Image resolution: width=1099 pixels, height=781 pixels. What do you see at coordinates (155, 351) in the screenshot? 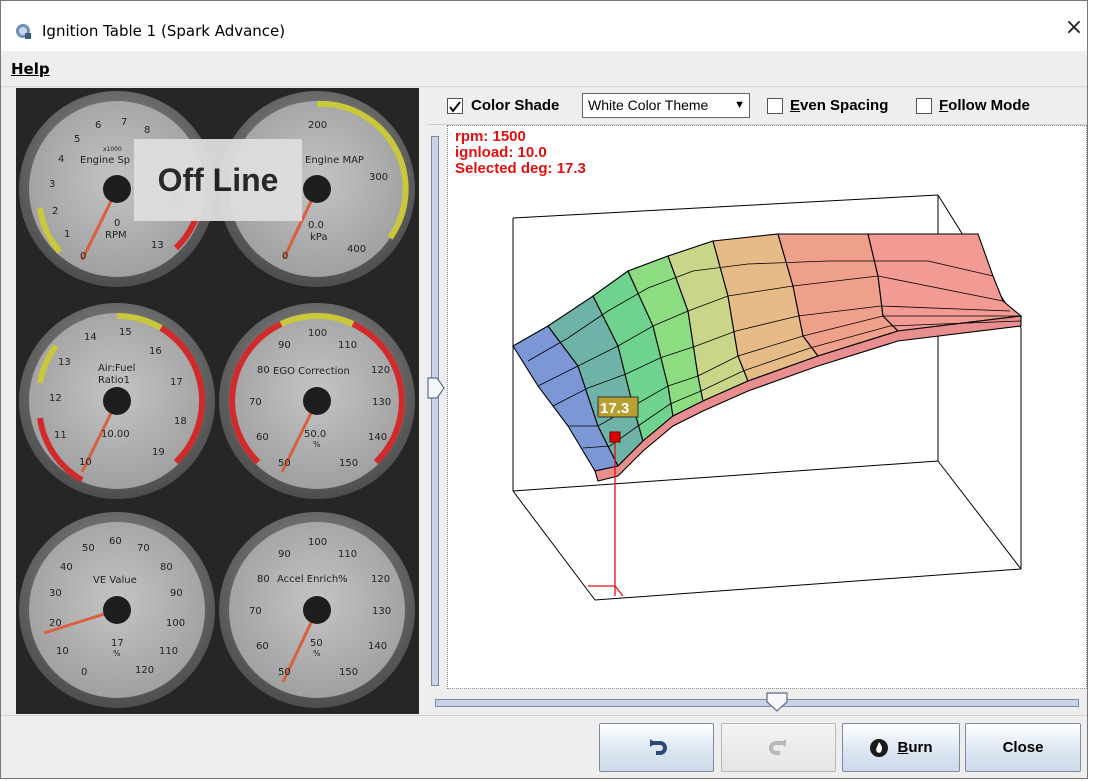
I see `gauge-tick: 16` at bounding box center [155, 351].